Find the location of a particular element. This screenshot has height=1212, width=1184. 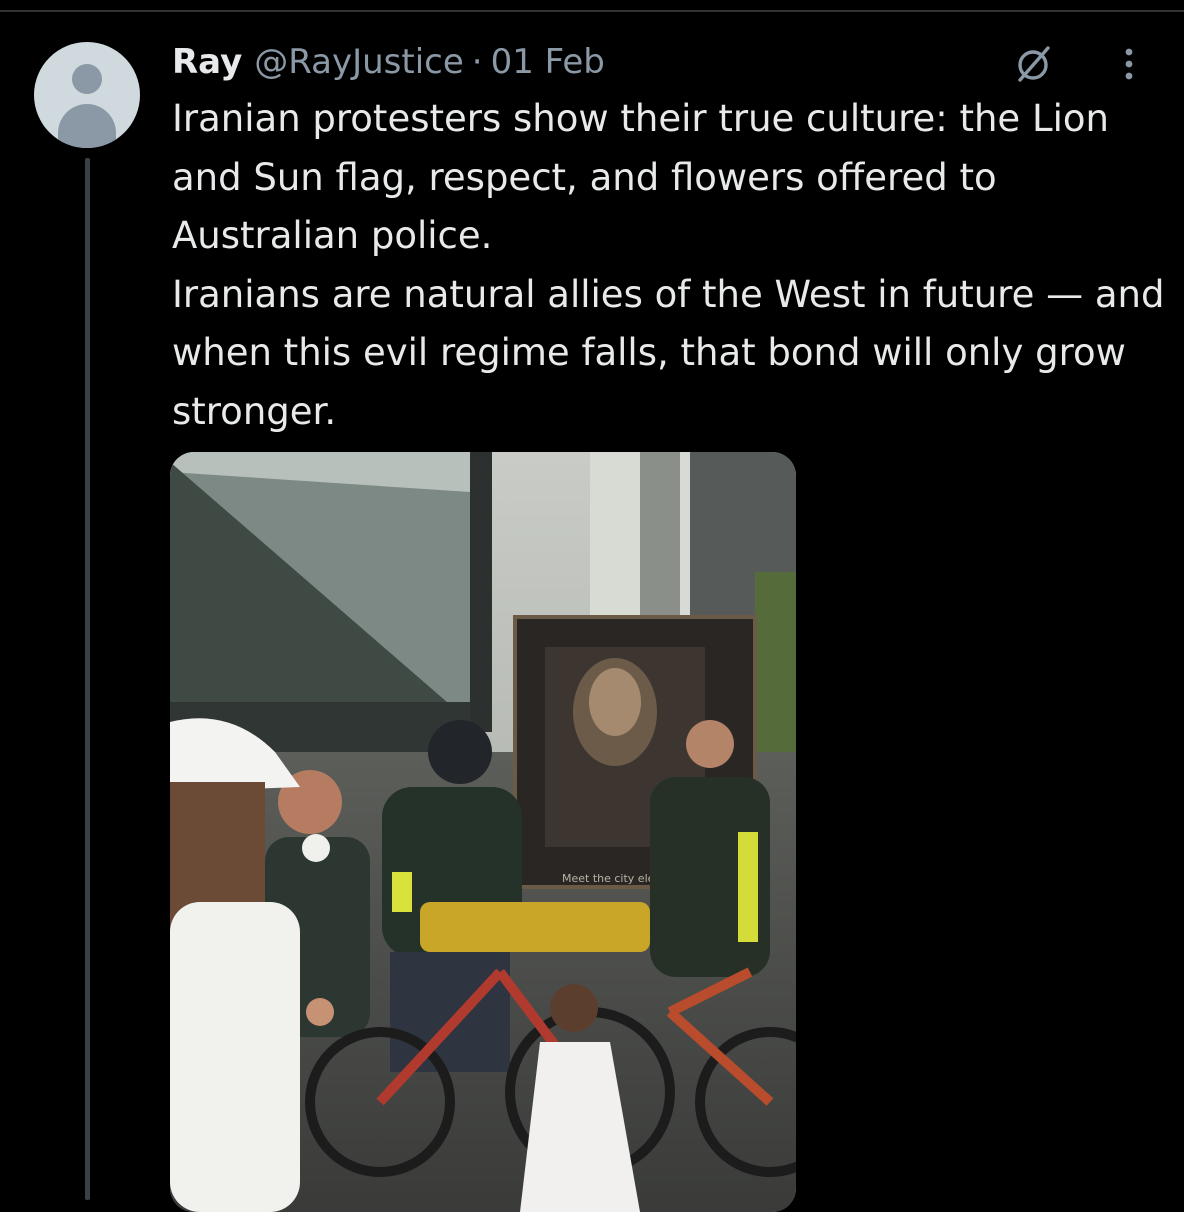

top-divider is located at coordinates (592, 11).